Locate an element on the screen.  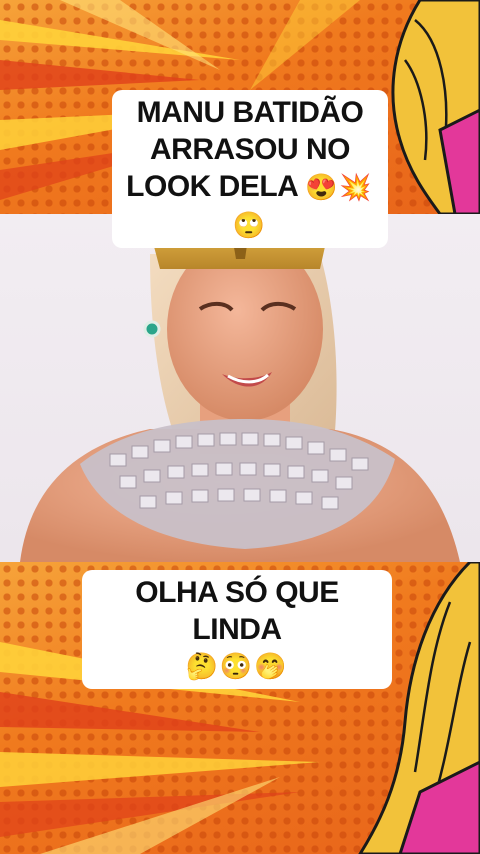
bottom-caption-emojis: 🤔😳🤭 is located at coordinates (237, 666).